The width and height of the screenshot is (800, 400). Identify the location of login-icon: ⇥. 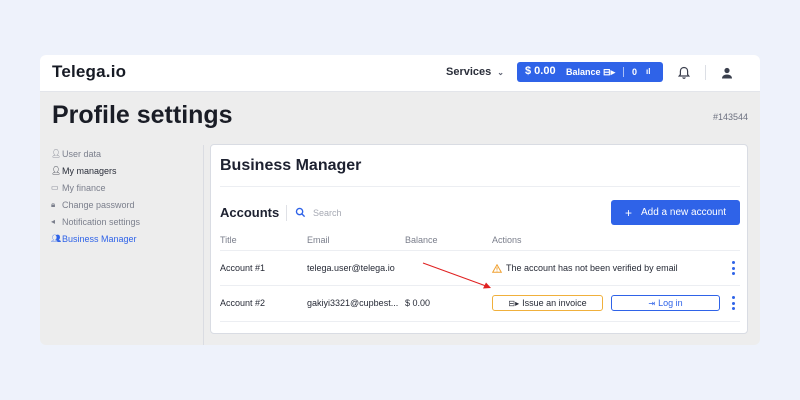
(652, 303).